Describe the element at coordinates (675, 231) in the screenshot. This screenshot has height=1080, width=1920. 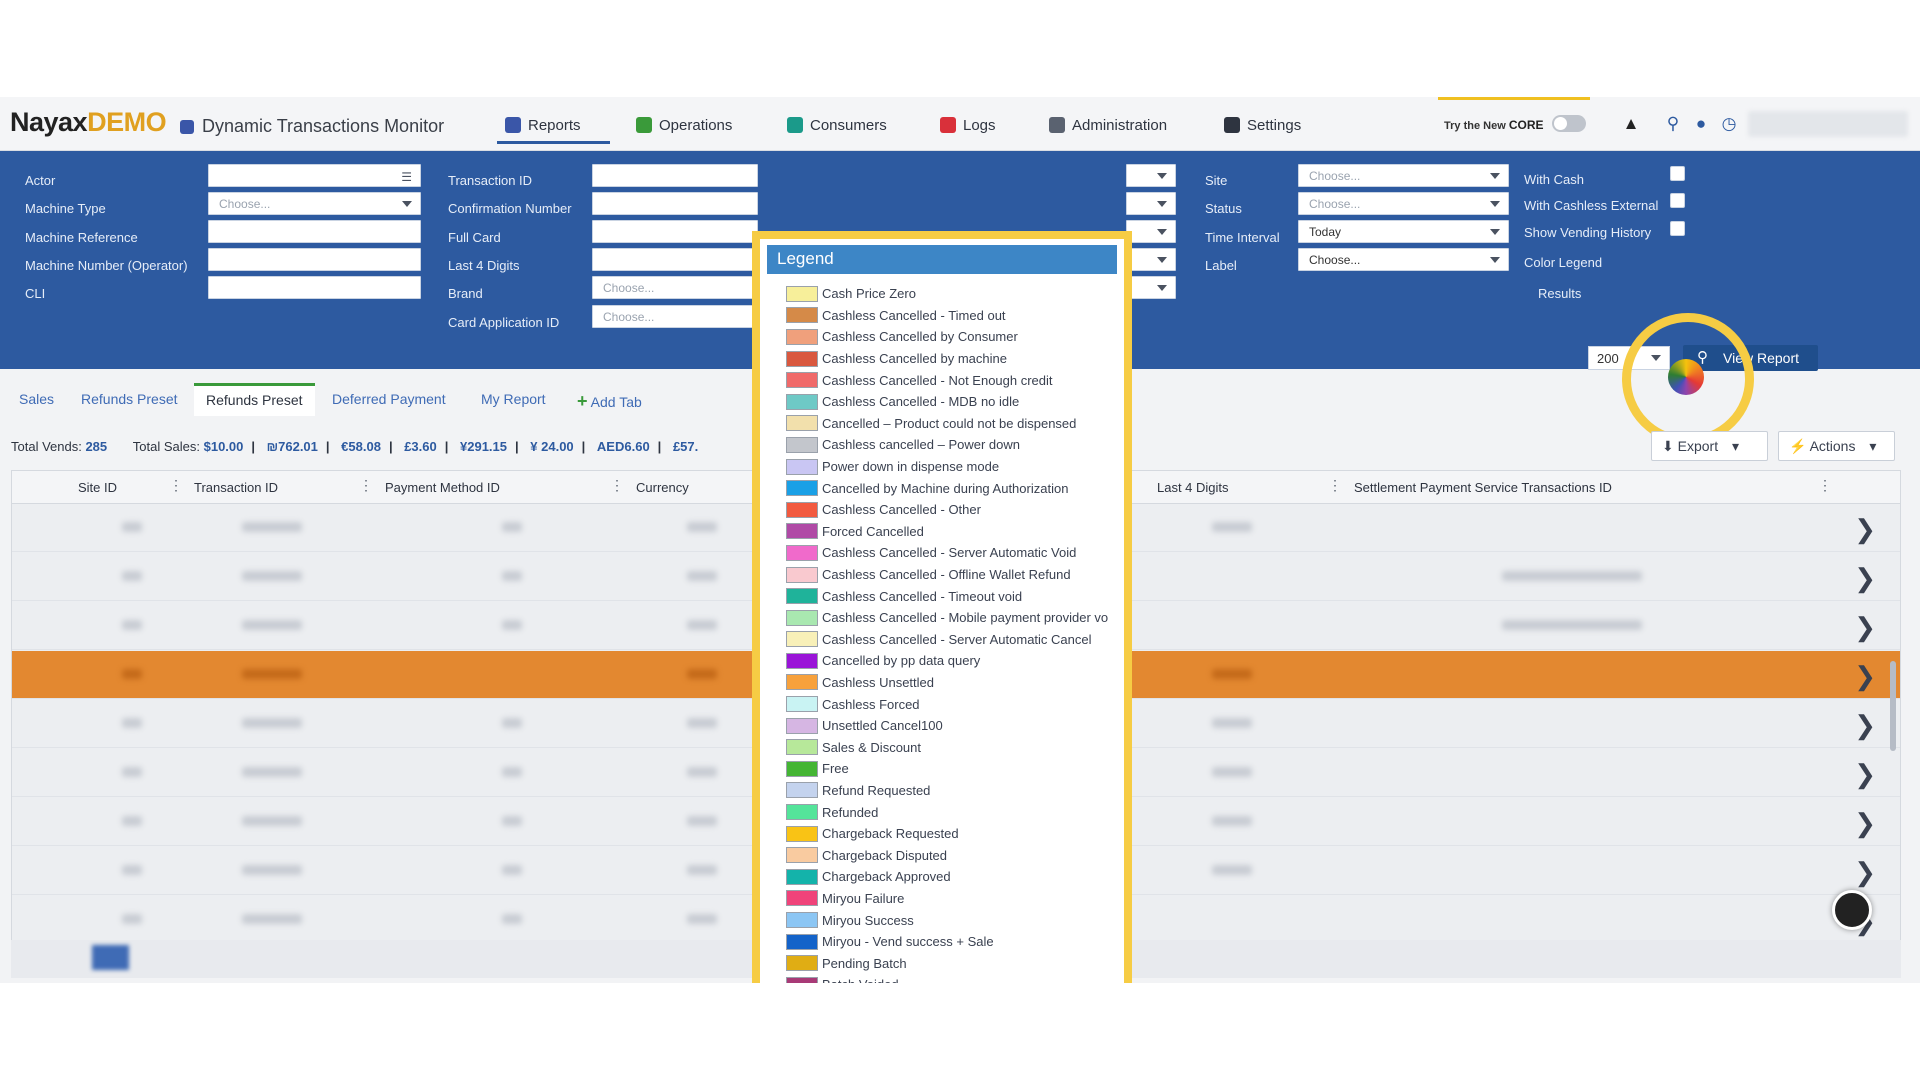
I see `full-card-input` at that location.